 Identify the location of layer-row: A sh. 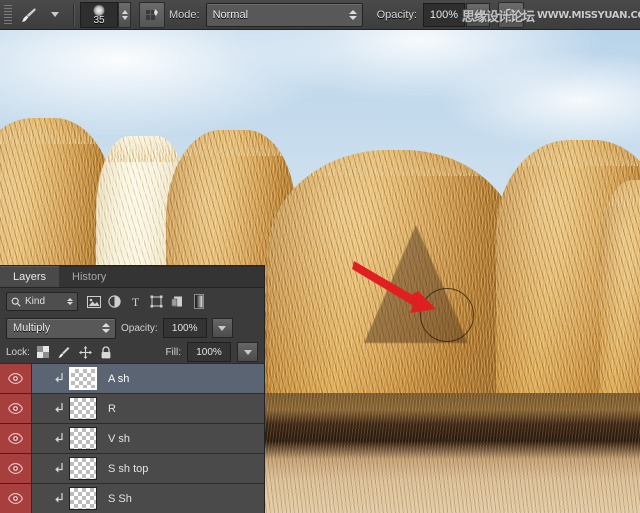
(132, 379).